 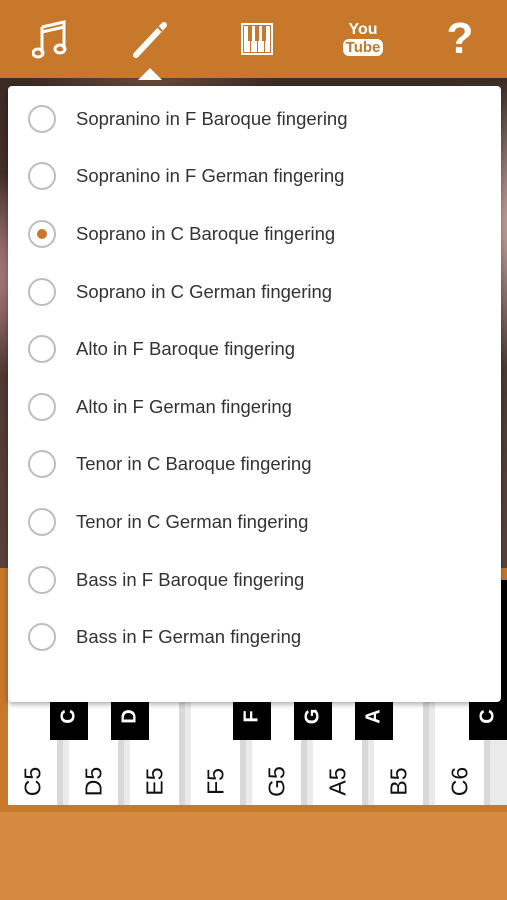 What do you see at coordinates (251, 716) in the screenshot?
I see `black-key-label: F` at bounding box center [251, 716].